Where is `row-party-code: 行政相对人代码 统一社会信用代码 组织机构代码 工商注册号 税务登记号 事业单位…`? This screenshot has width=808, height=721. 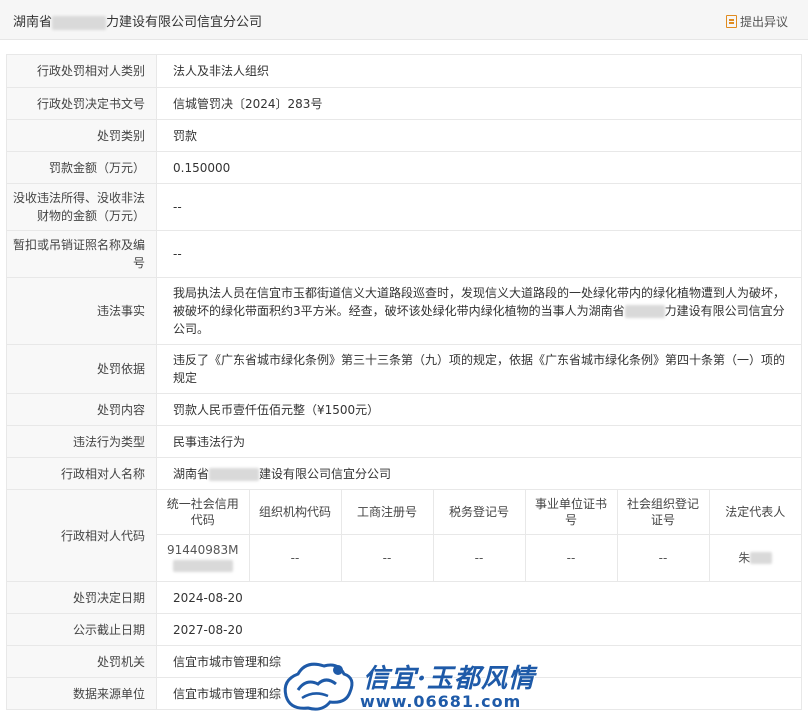 row-party-code: 行政相对人代码 统一社会信用代码 组织机构代码 工商注册号 税务登记号 事业单位… is located at coordinates (404, 535).